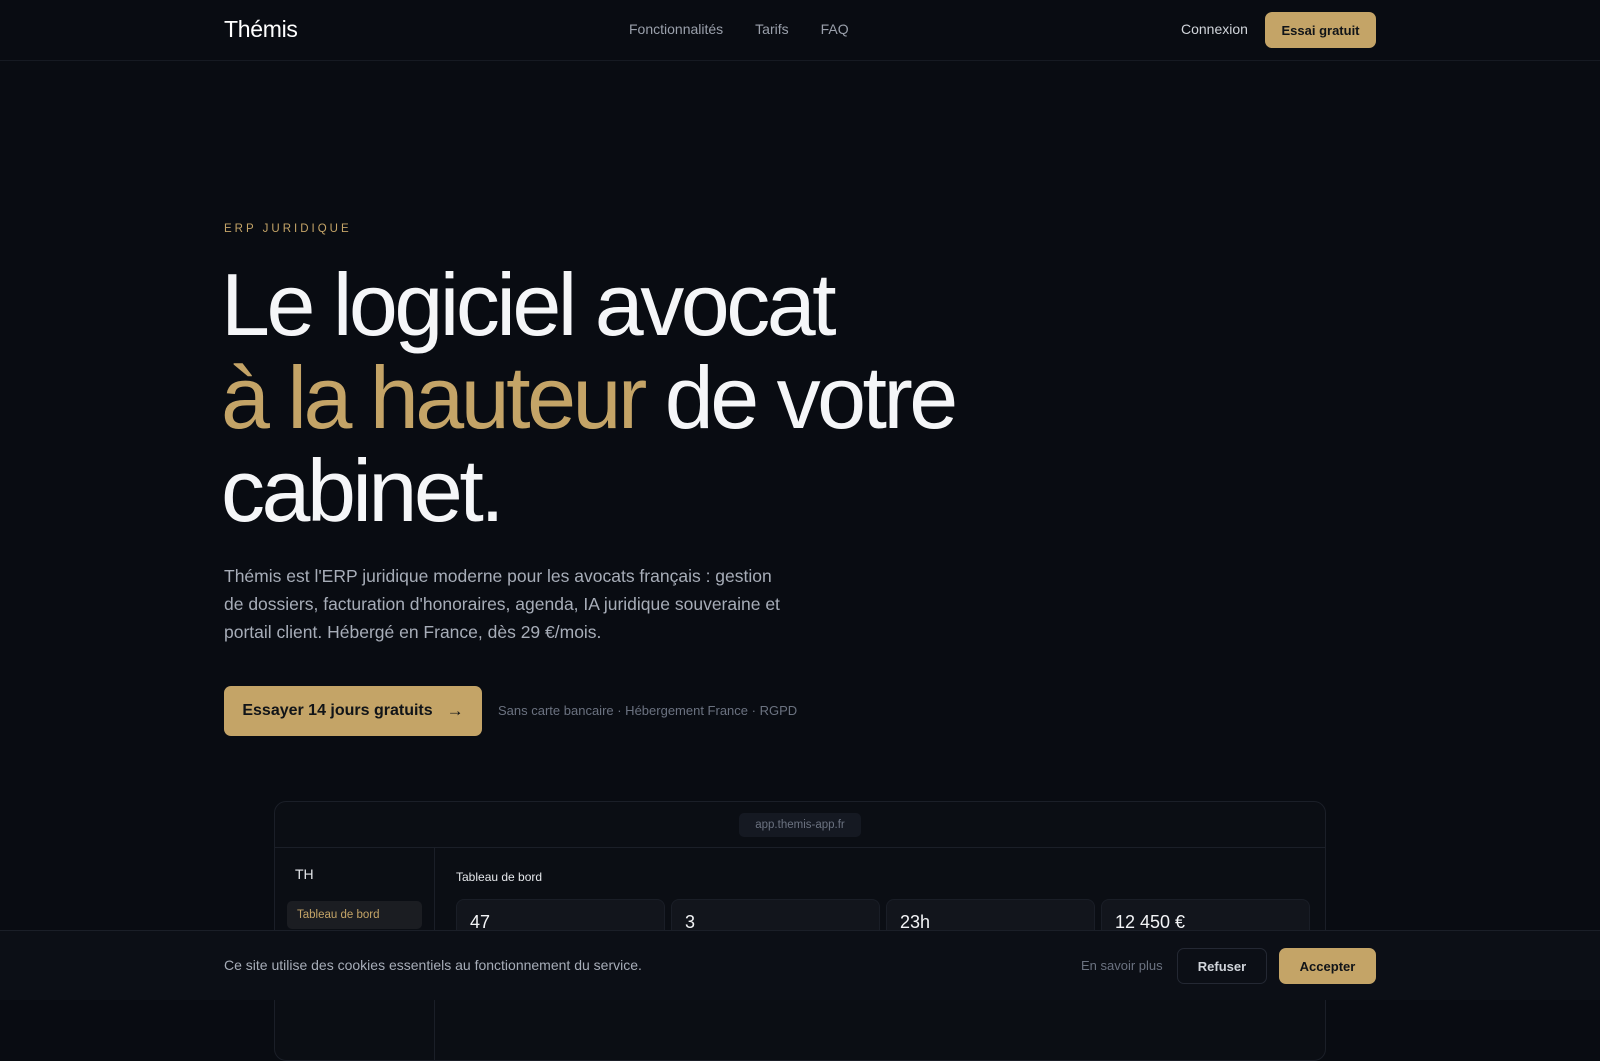 The image size is (1600, 1061). I want to click on cookie-accept-button: Accepter, so click(1327, 966).